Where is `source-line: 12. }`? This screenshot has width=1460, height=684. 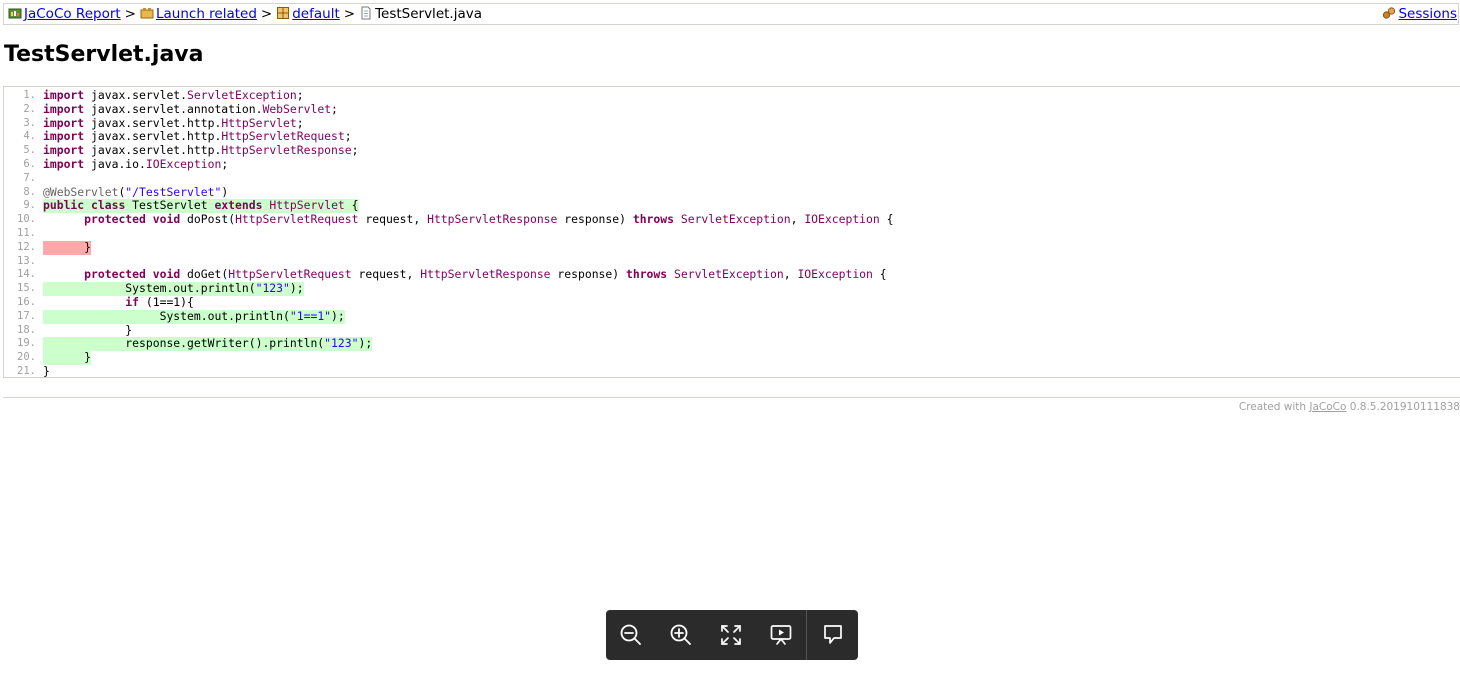 source-line: 12. } is located at coordinates (732, 247).